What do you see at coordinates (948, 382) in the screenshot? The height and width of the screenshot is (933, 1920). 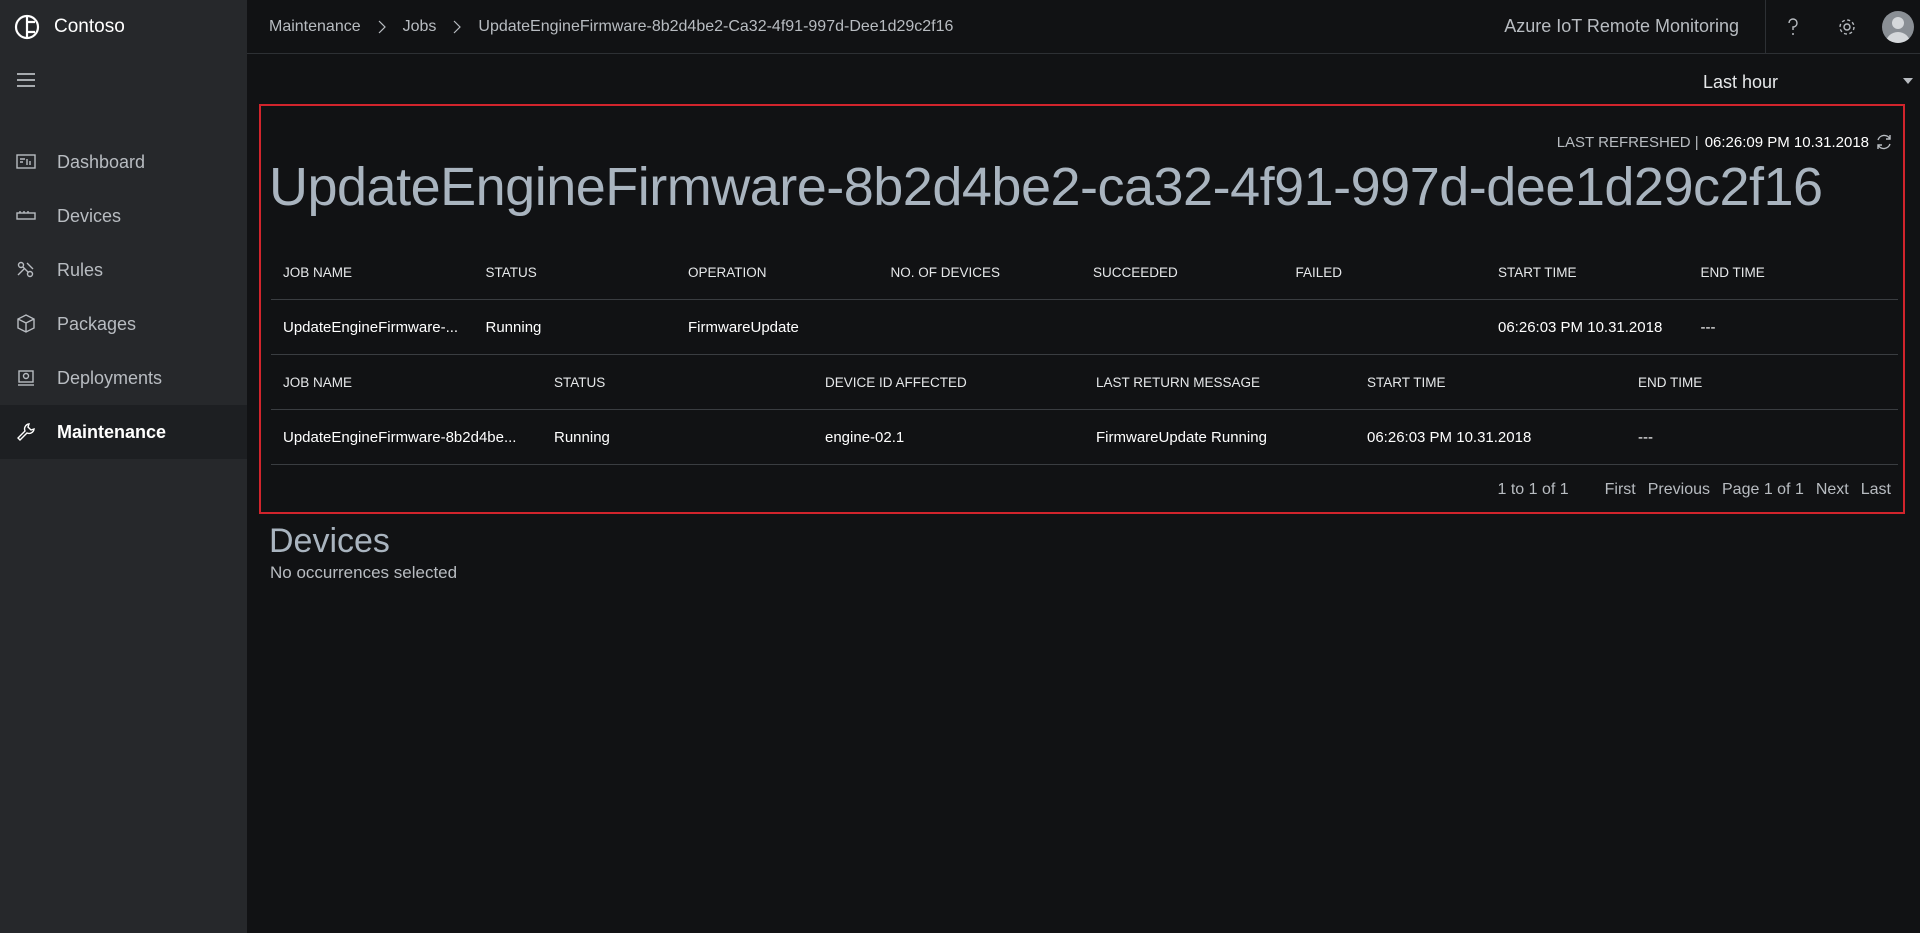 I see `column-header: DEVICE ID AFFECTED` at bounding box center [948, 382].